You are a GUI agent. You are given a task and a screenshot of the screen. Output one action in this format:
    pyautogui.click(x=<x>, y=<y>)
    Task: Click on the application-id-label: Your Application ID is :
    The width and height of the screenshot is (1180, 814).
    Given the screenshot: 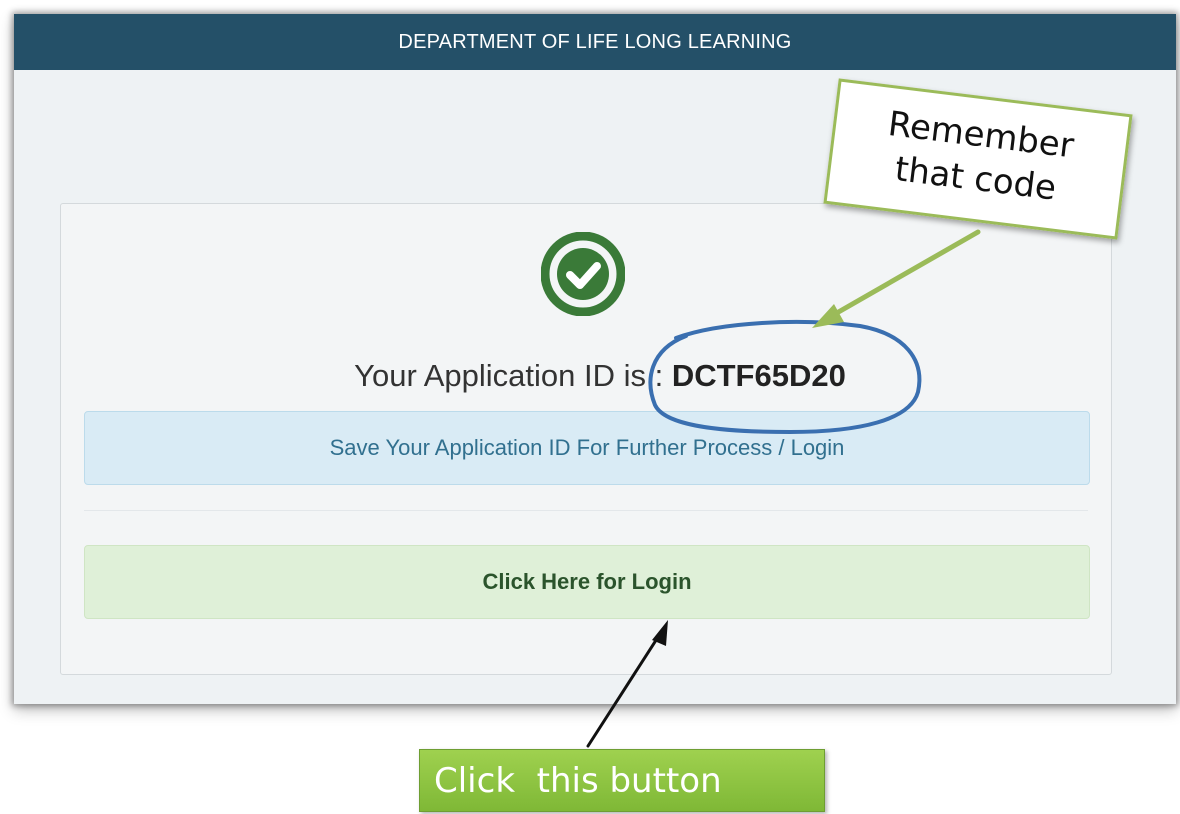 What is the action you would take?
    pyautogui.click(x=513, y=375)
    